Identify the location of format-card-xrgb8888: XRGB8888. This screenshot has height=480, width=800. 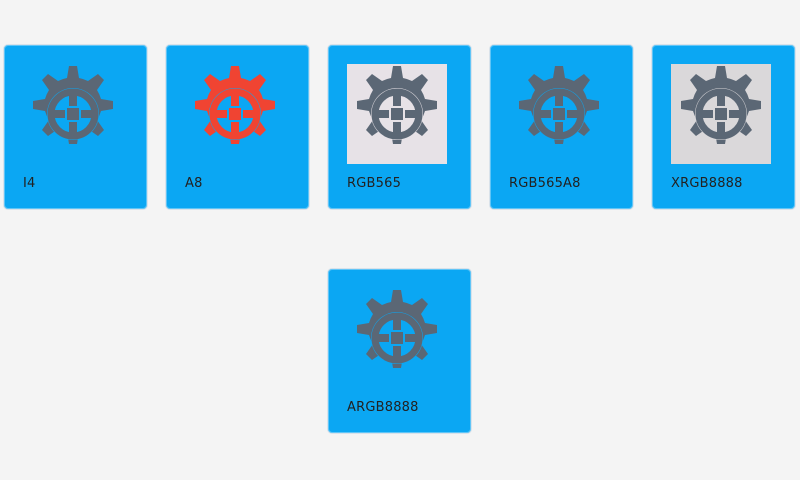
(723, 127).